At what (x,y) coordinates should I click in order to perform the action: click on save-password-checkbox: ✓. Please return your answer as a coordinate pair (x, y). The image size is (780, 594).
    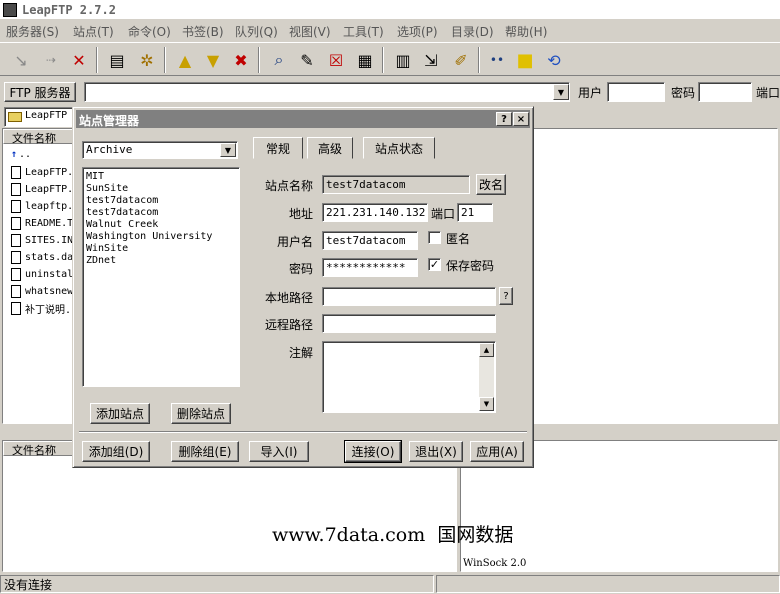
    Looking at the image, I should click on (434, 264).